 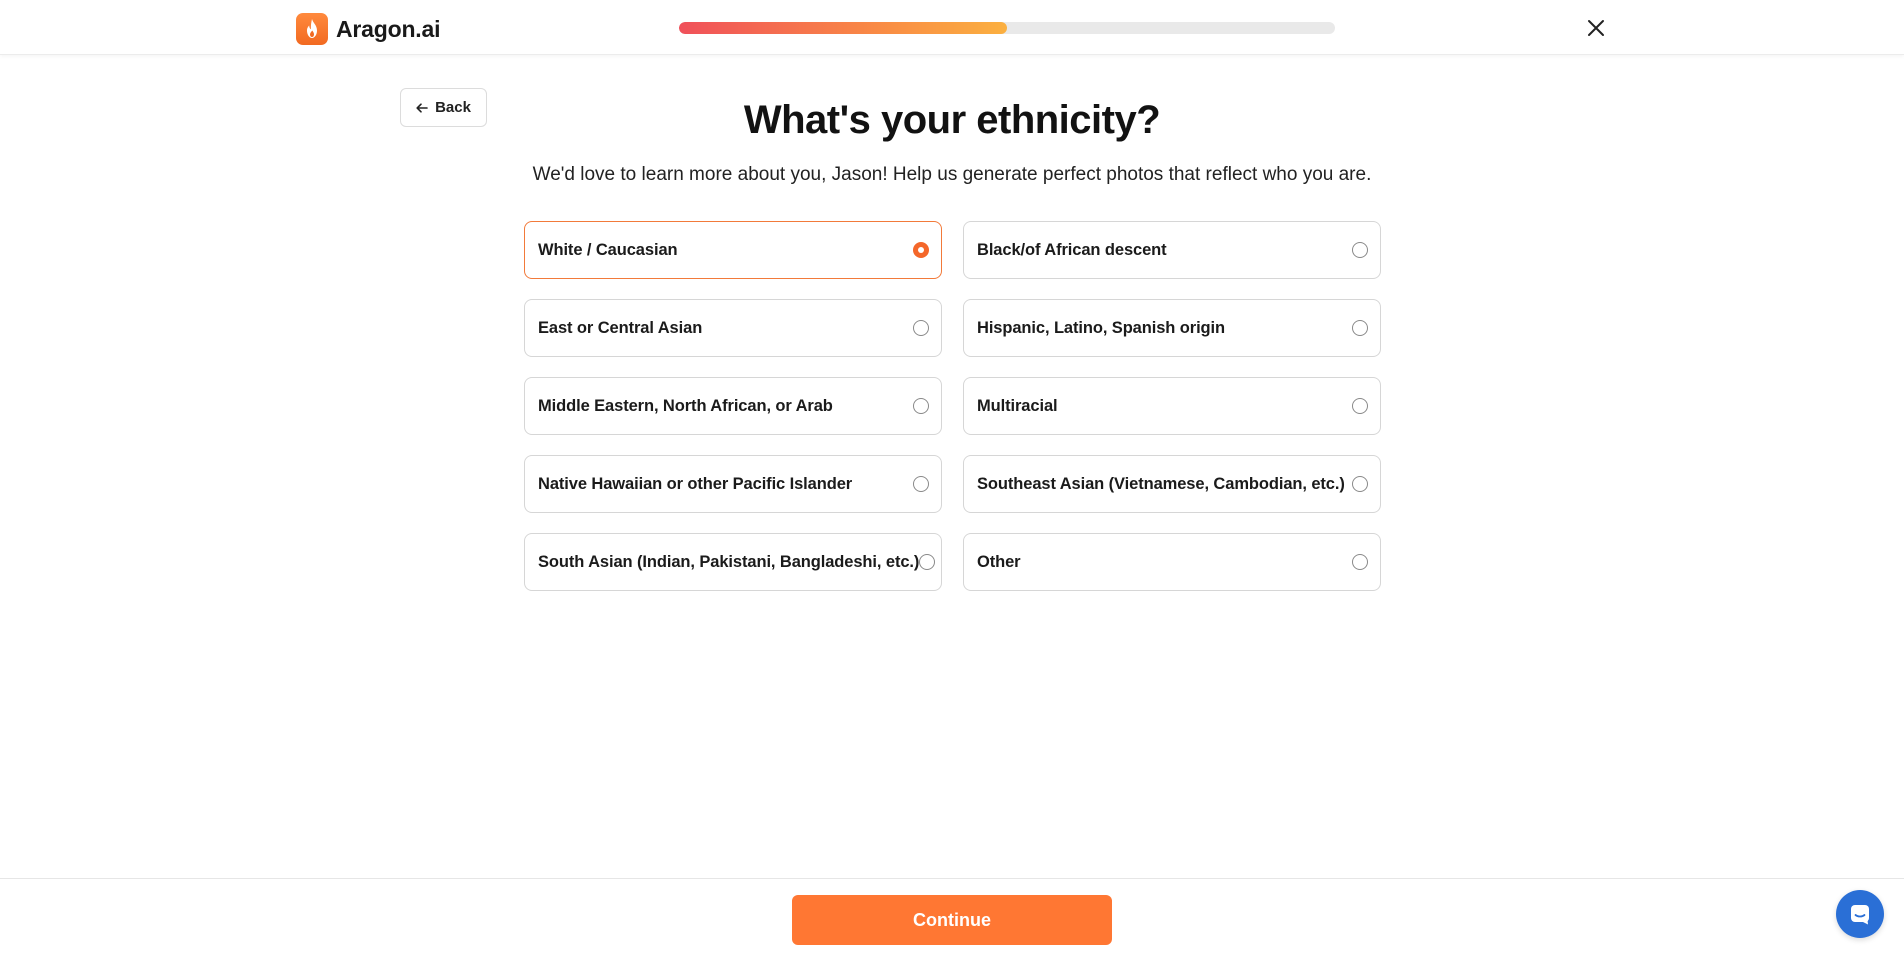 What do you see at coordinates (733, 250) in the screenshot?
I see `option-white-caucasian: White / Caucasian` at bounding box center [733, 250].